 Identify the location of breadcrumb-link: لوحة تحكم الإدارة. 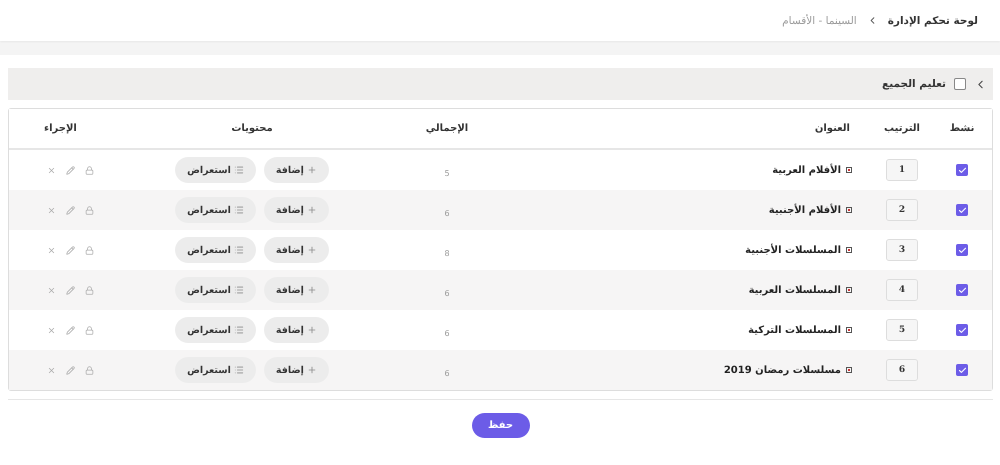
(933, 20).